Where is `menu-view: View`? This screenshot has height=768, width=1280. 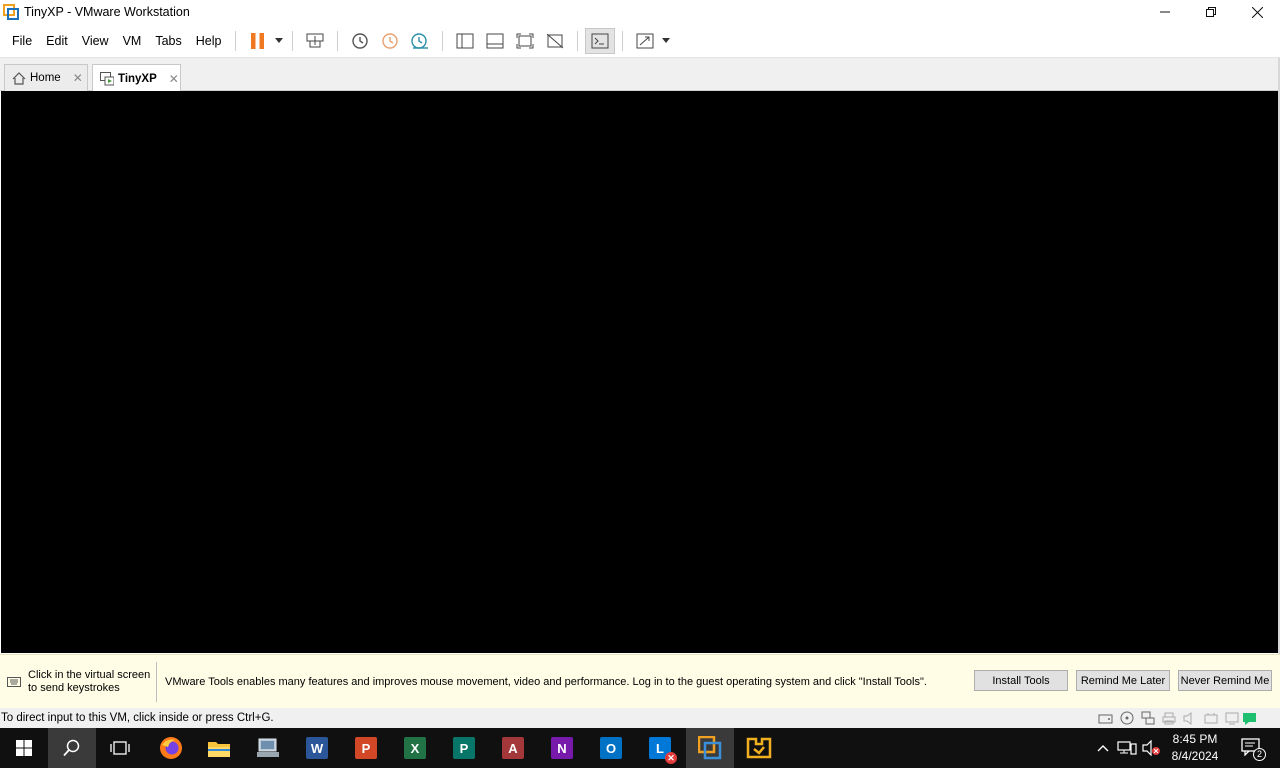 menu-view: View is located at coordinates (95, 41).